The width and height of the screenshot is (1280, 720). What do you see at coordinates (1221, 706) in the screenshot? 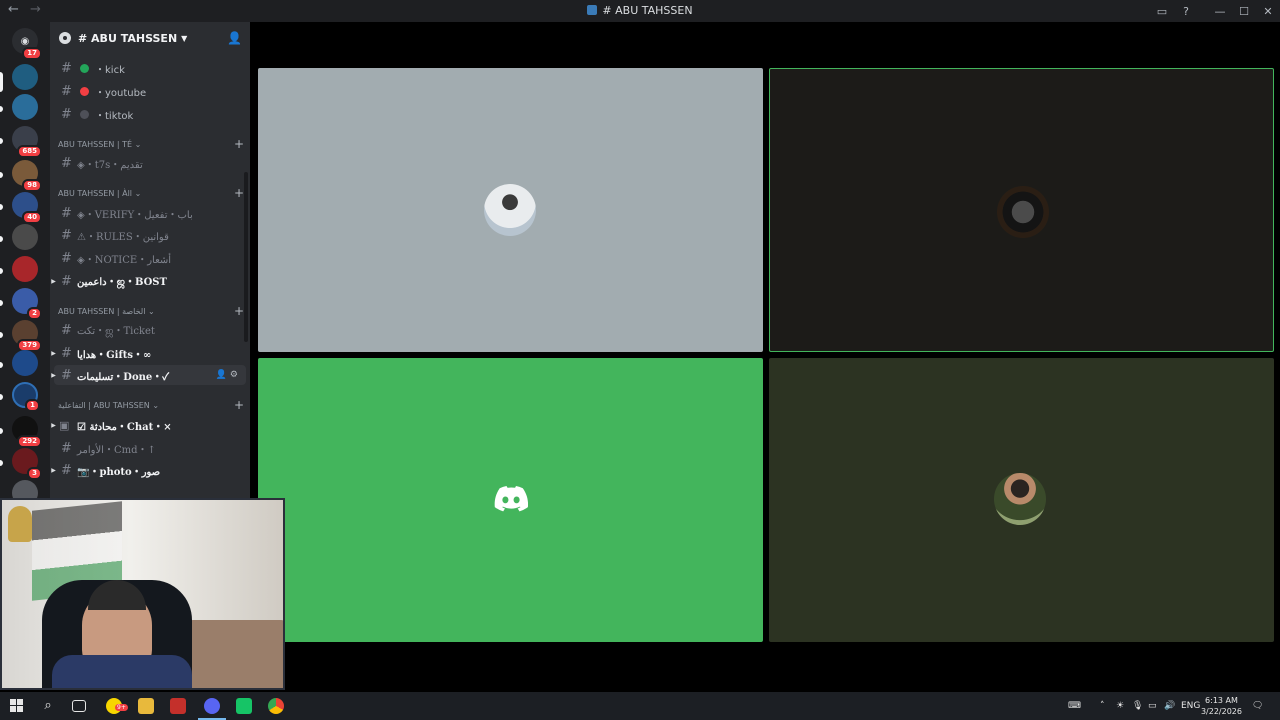
I see `clock: 6:13 AM 3/22/2026` at bounding box center [1221, 706].